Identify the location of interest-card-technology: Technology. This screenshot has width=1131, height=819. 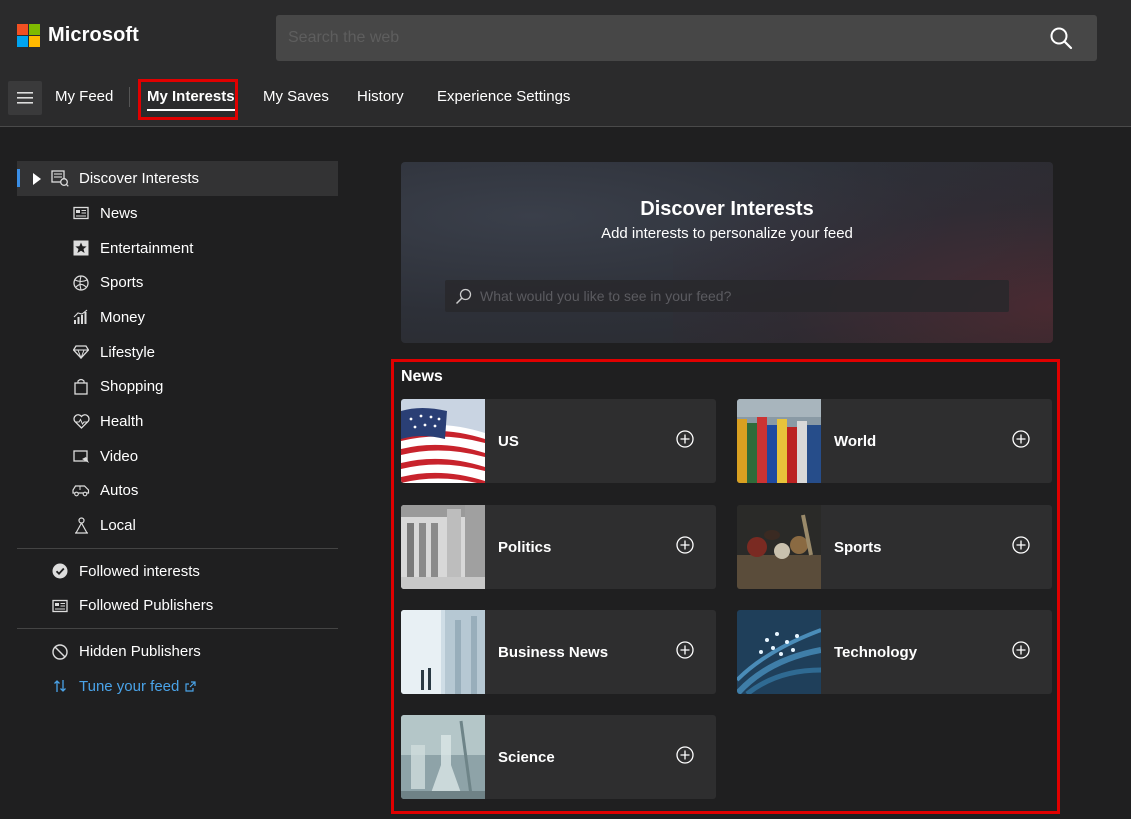
(894, 652).